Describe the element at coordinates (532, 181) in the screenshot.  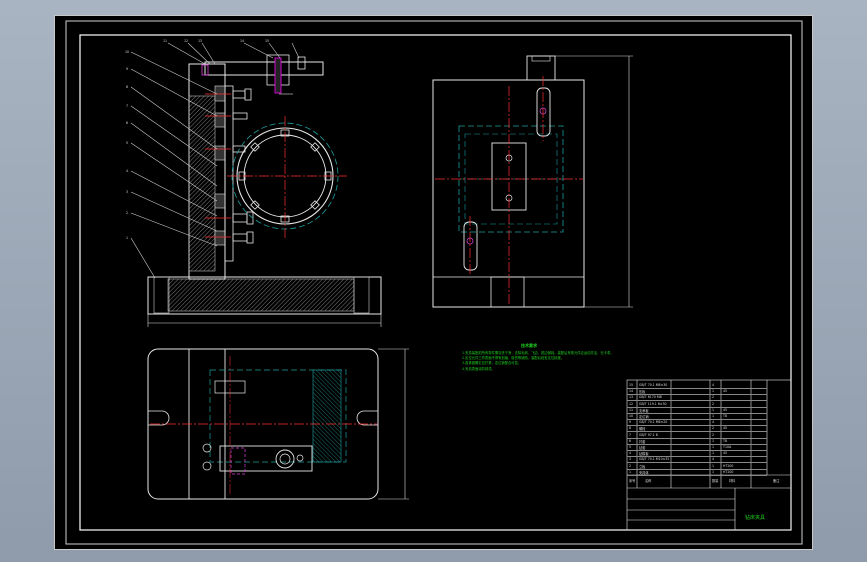
I see `side-view` at that location.